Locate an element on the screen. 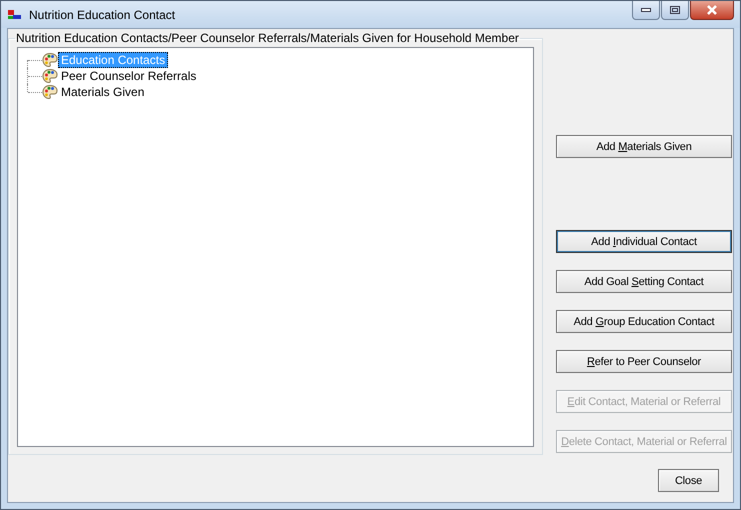 The image size is (741, 510). maximize-icon is located at coordinates (675, 10).